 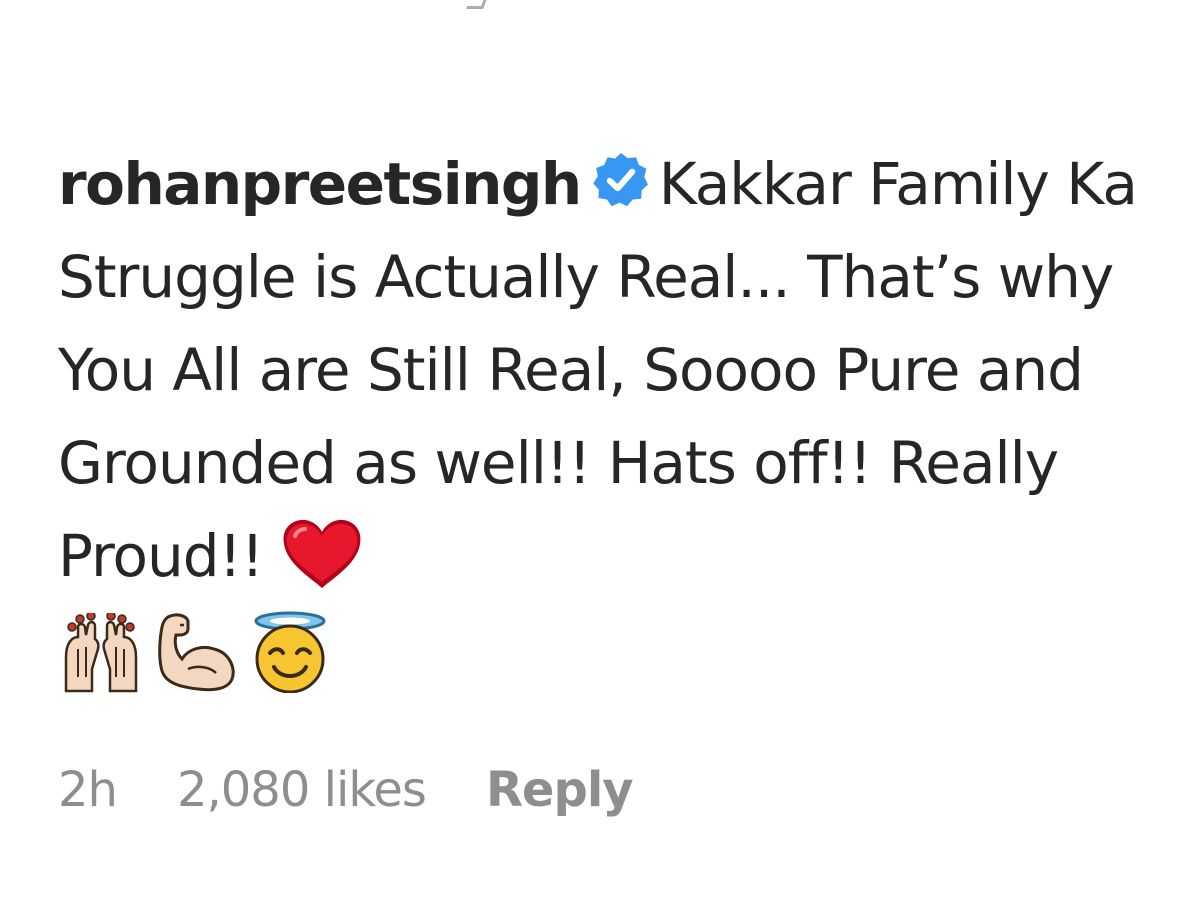 What do you see at coordinates (478, 4) in the screenshot?
I see `scroll-indicator-artifact` at bounding box center [478, 4].